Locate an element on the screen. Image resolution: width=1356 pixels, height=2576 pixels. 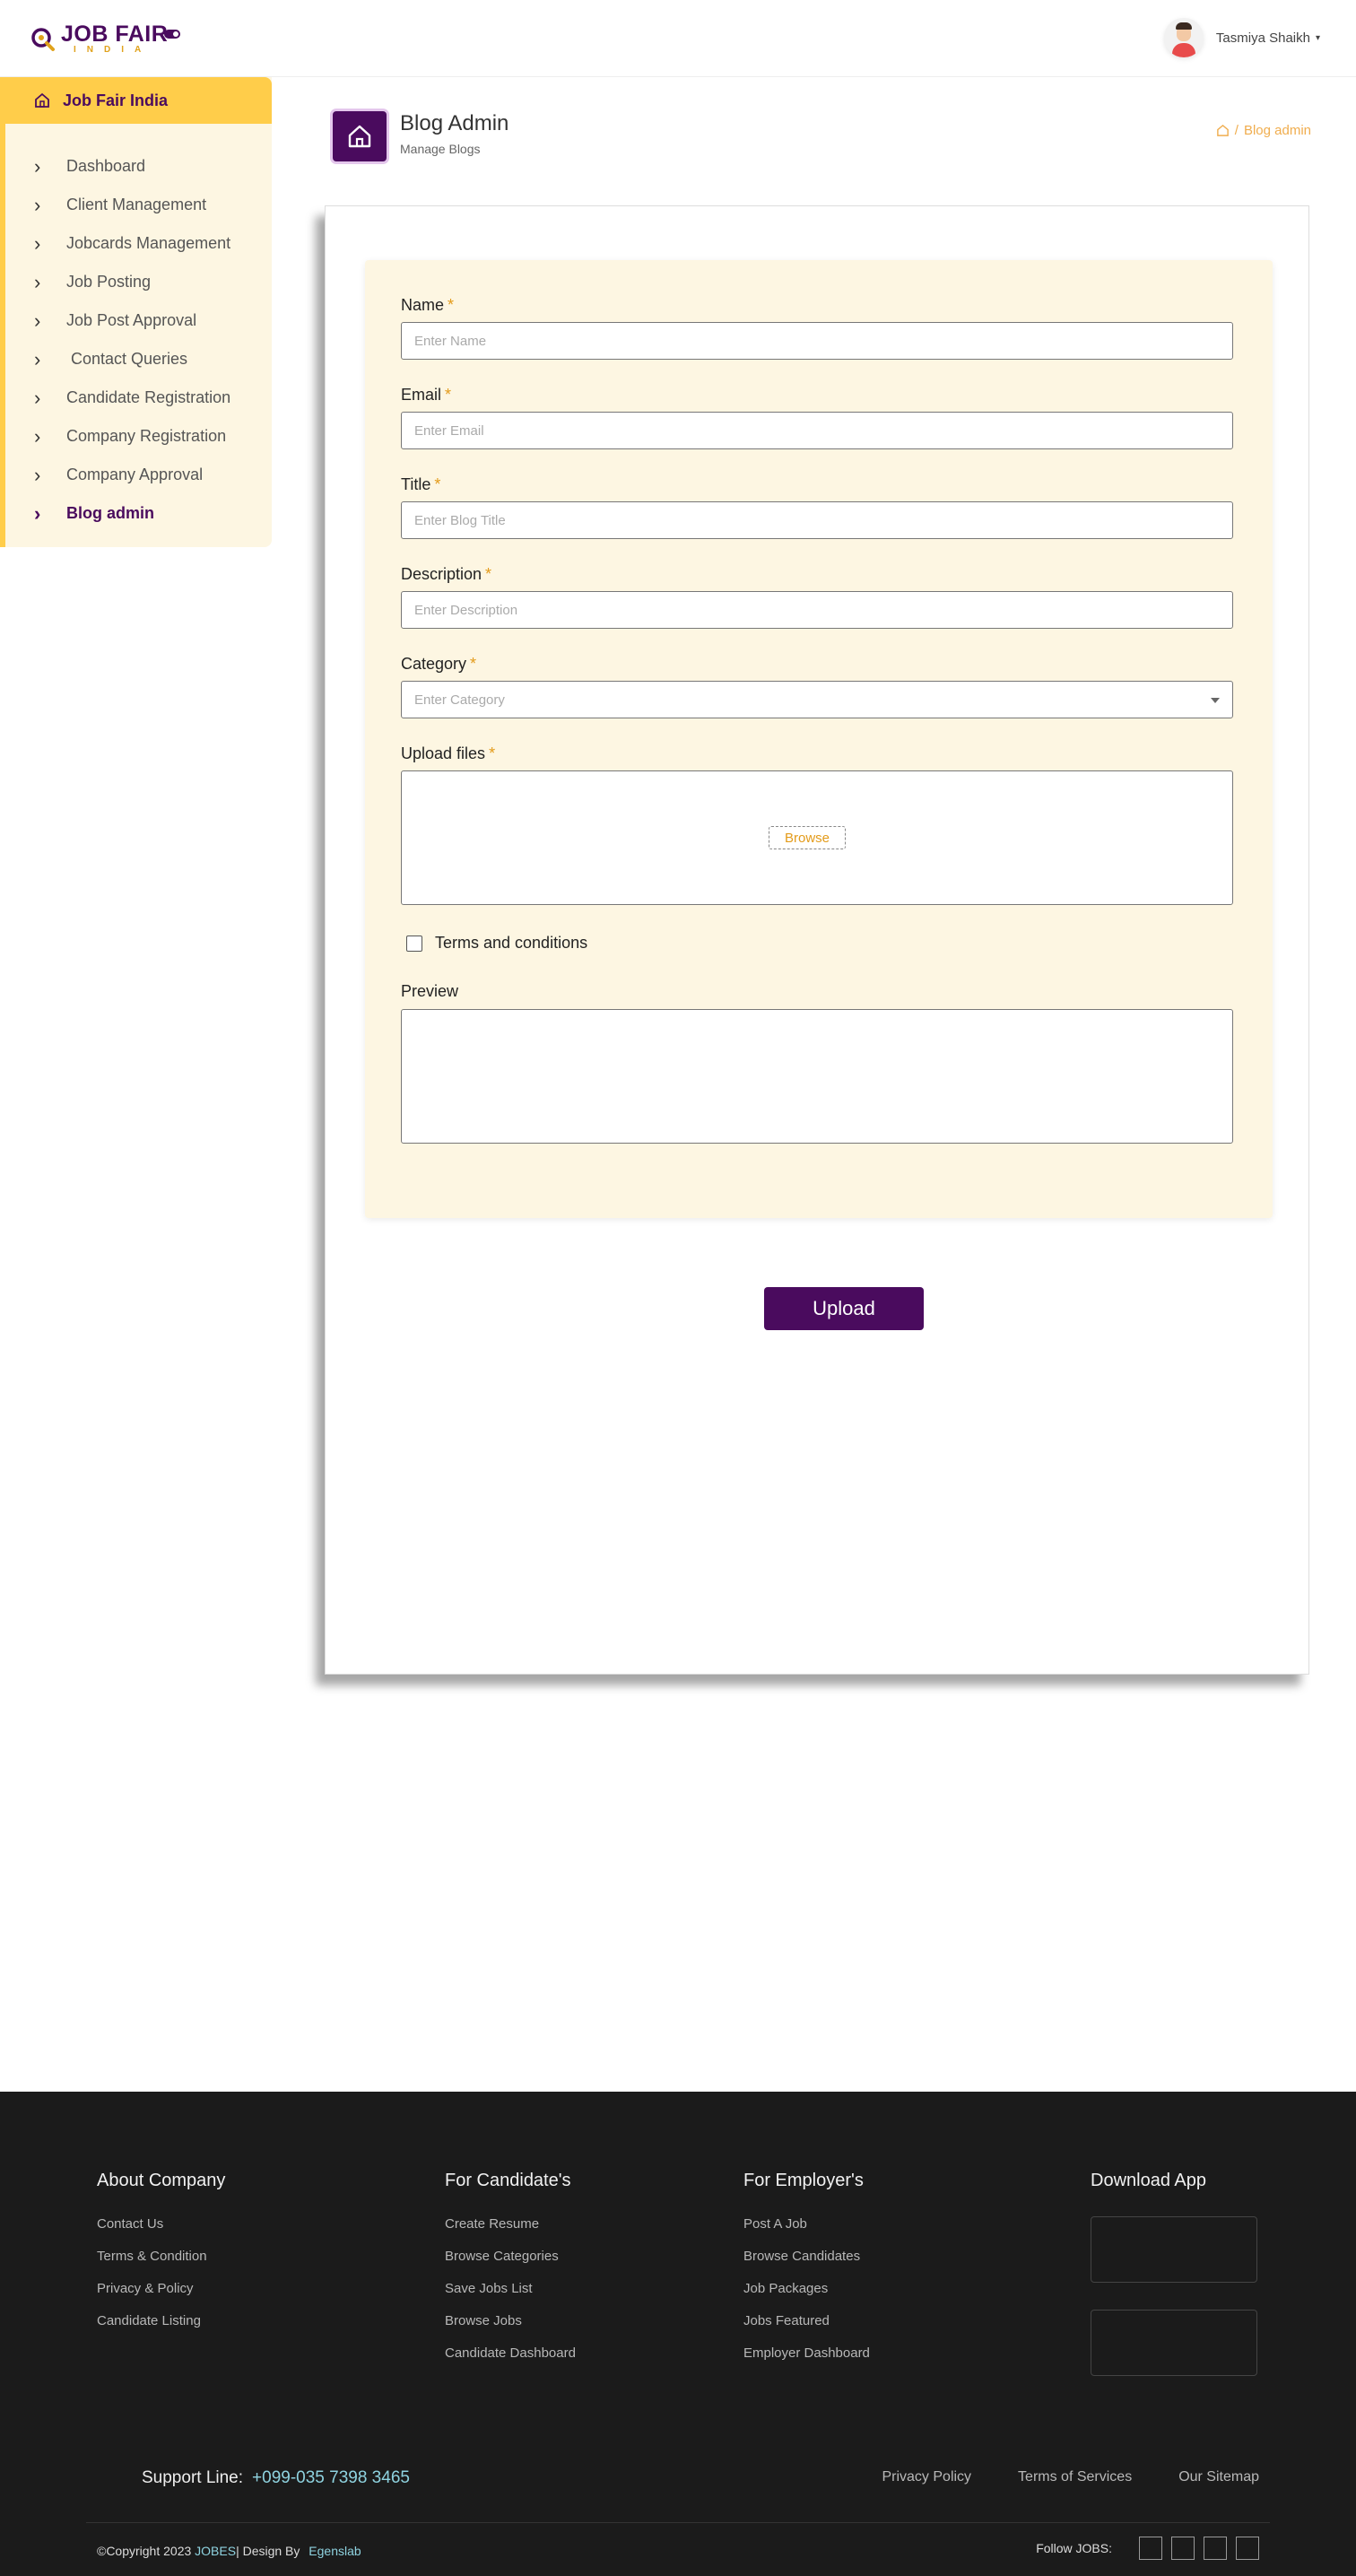
linkedin-icon is located at coordinates (1215, 2548).